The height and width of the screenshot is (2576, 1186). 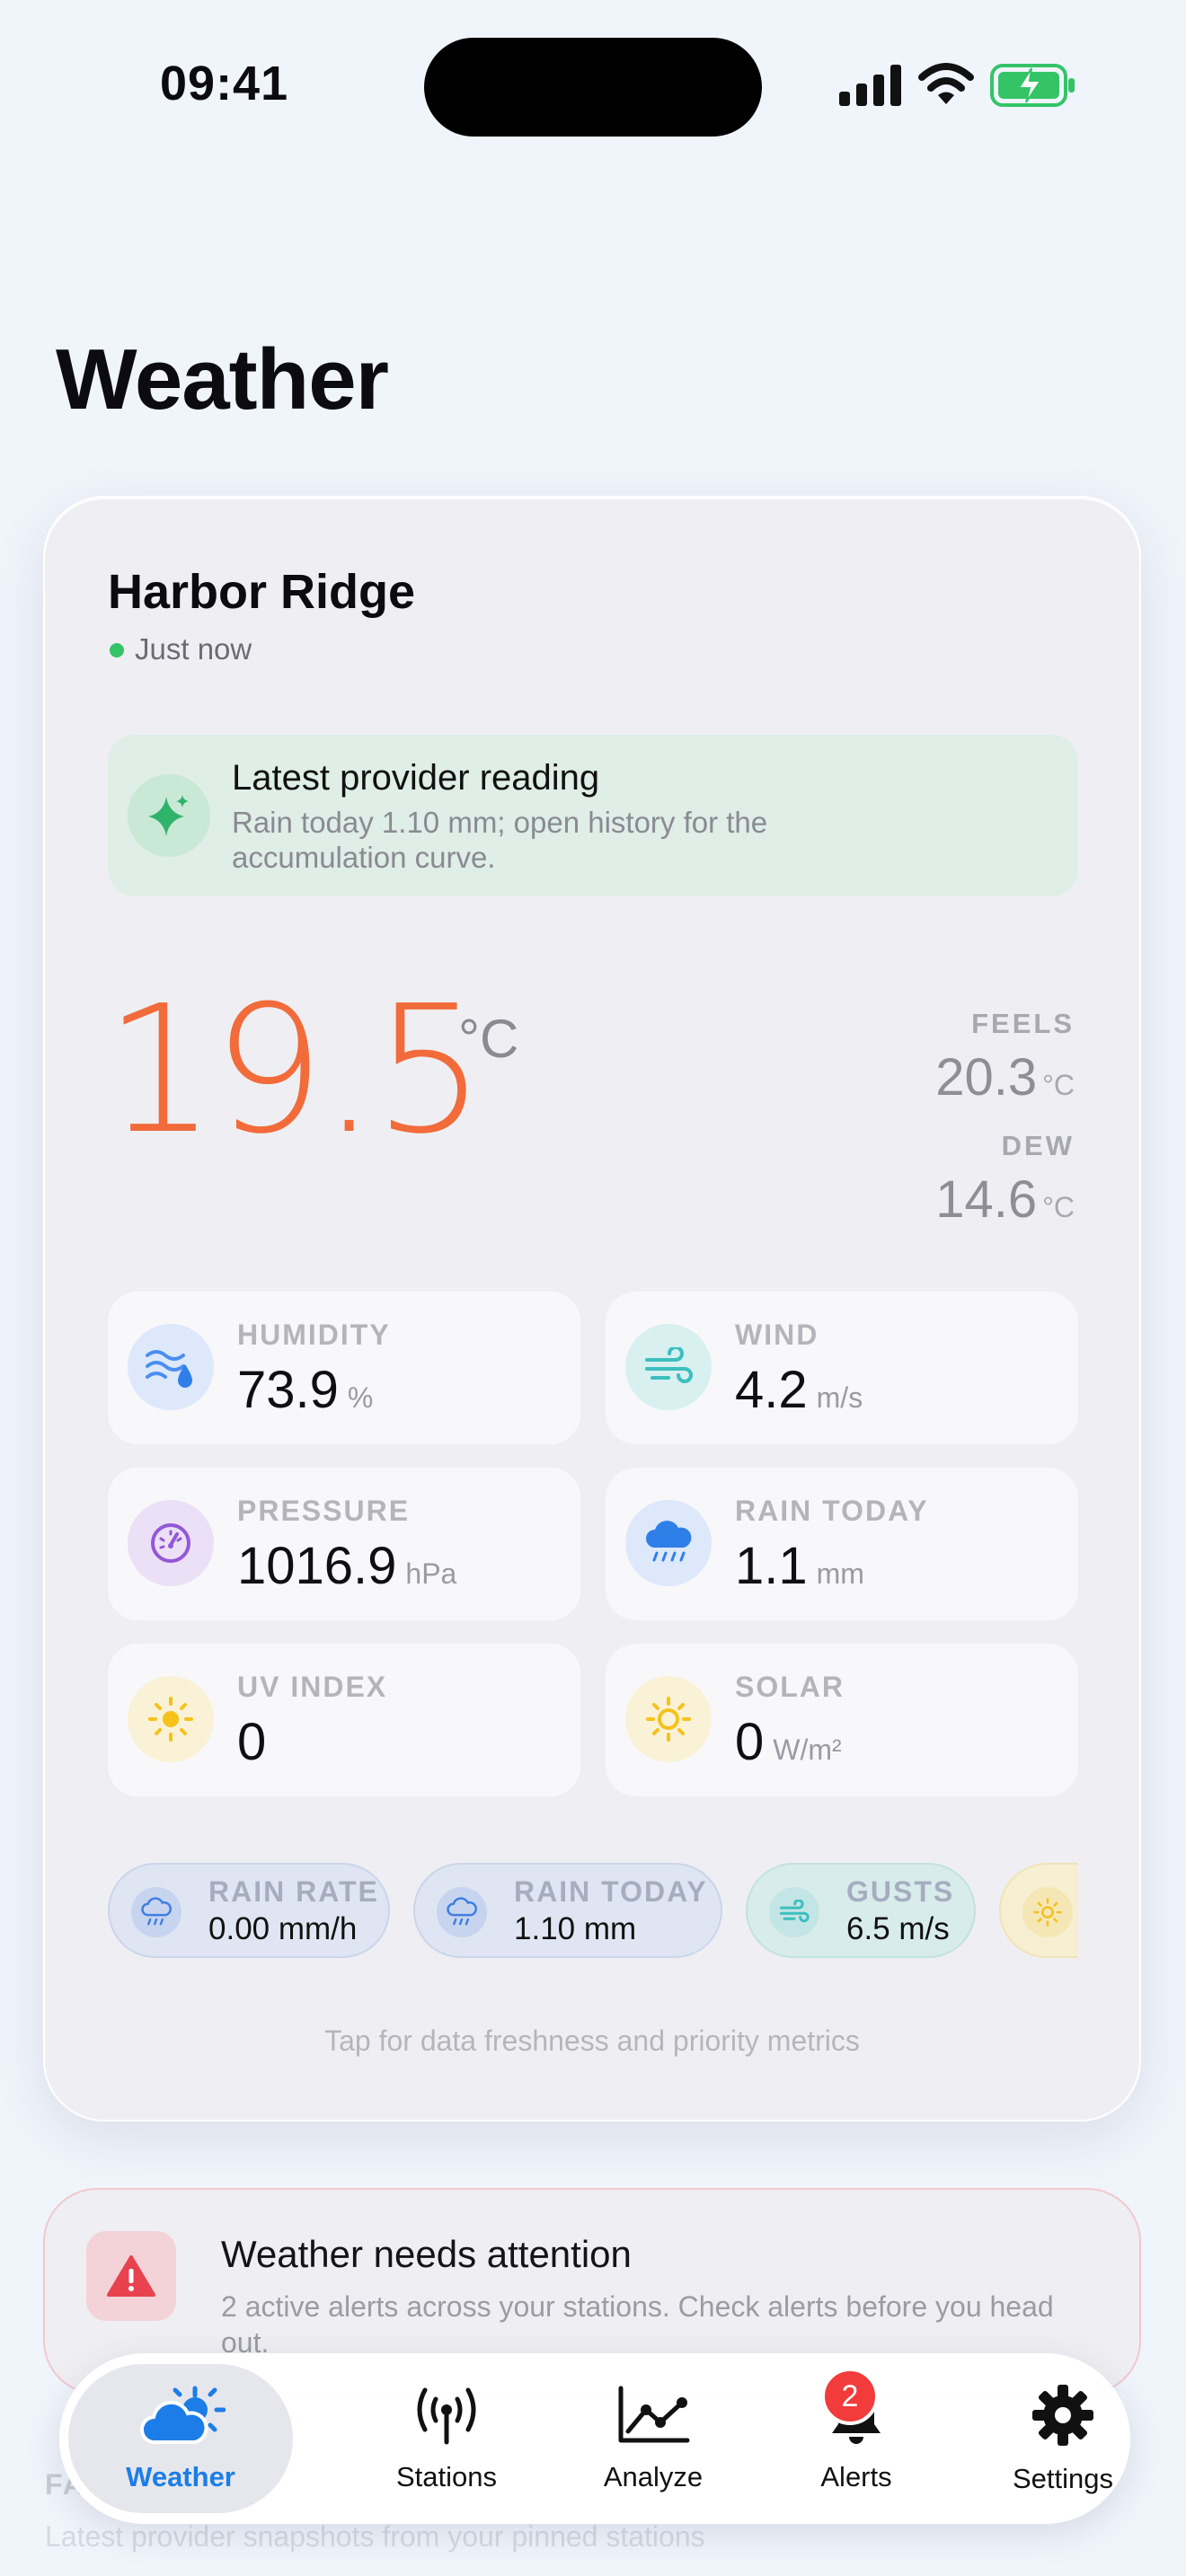 What do you see at coordinates (446, 2476) in the screenshot?
I see `tab-label: Stations` at bounding box center [446, 2476].